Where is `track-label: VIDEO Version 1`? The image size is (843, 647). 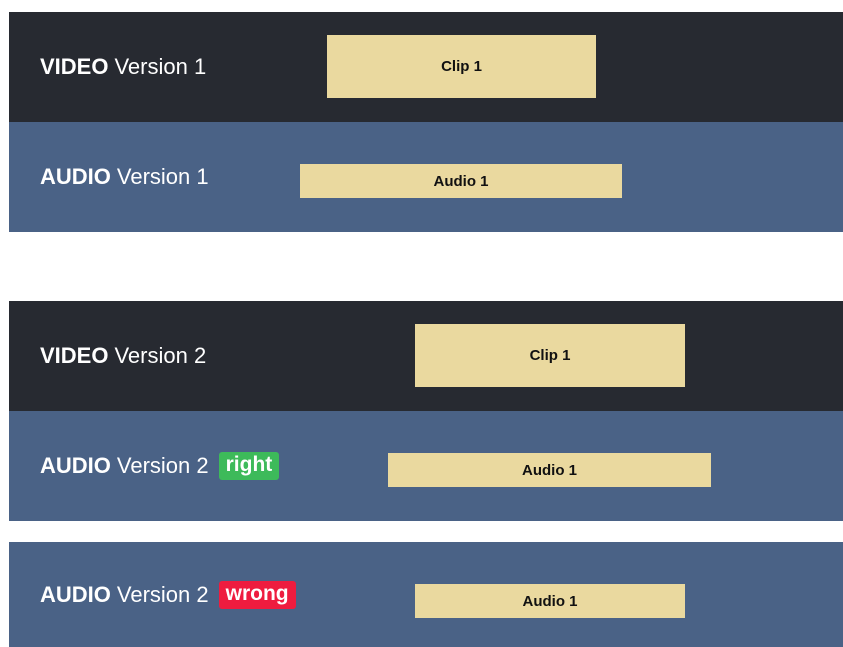 track-label: VIDEO Version 1 is located at coordinates (123, 67).